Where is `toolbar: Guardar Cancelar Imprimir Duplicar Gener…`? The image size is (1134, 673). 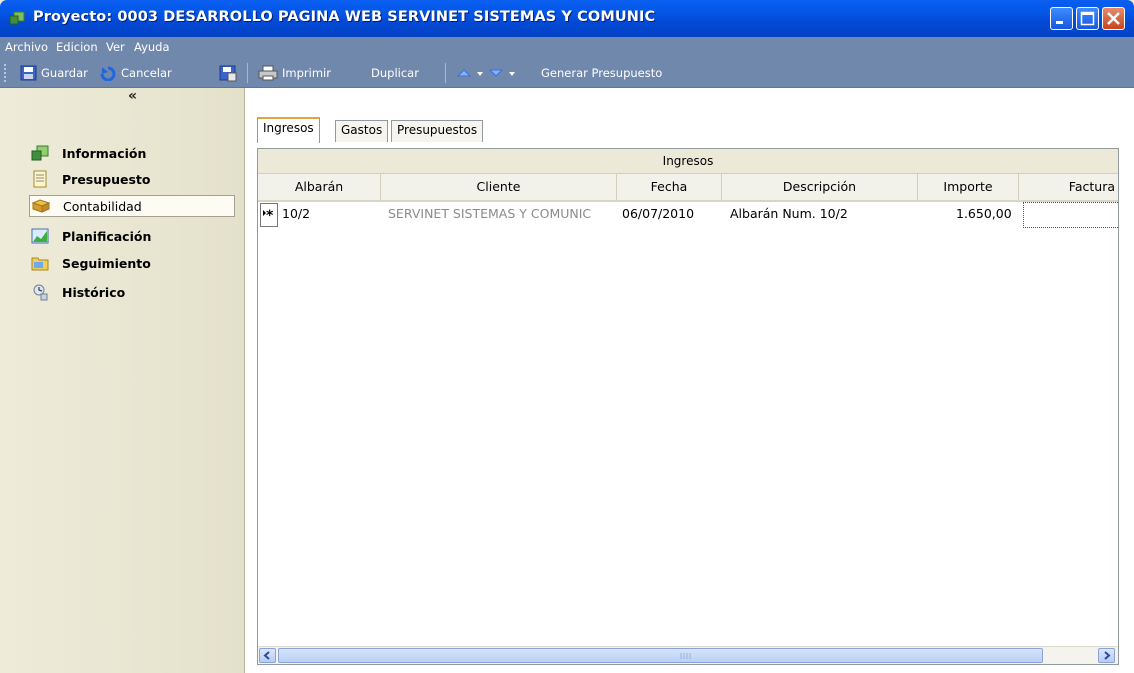 toolbar: Guardar Cancelar Imprimir Duplicar Gener… is located at coordinates (567, 73).